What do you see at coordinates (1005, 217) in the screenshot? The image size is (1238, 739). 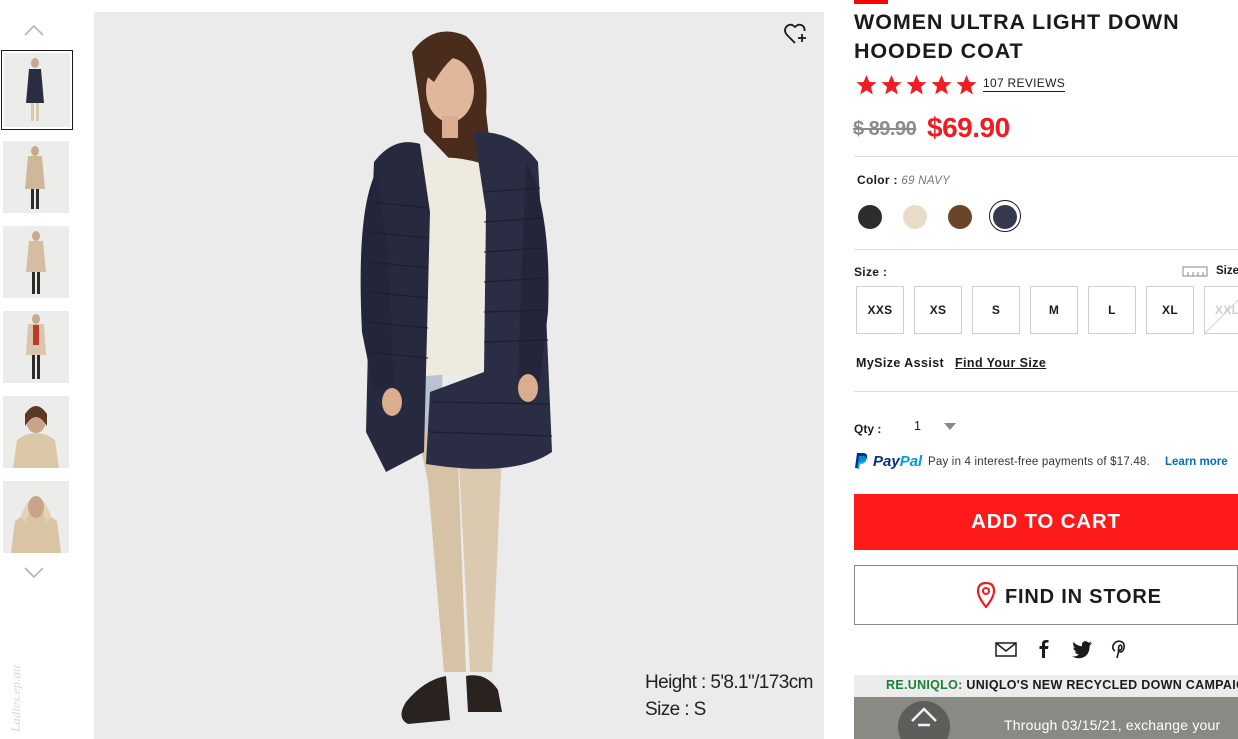 I see `color-swatch-navy` at bounding box center [1005, 217].